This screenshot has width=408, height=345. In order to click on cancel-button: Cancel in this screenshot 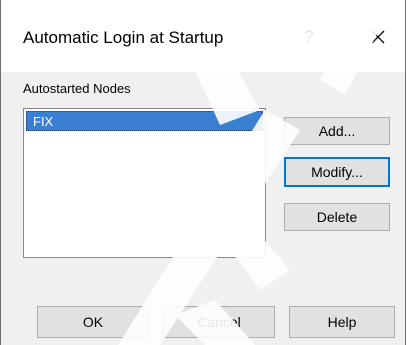, I will do `click(219, 322)`.